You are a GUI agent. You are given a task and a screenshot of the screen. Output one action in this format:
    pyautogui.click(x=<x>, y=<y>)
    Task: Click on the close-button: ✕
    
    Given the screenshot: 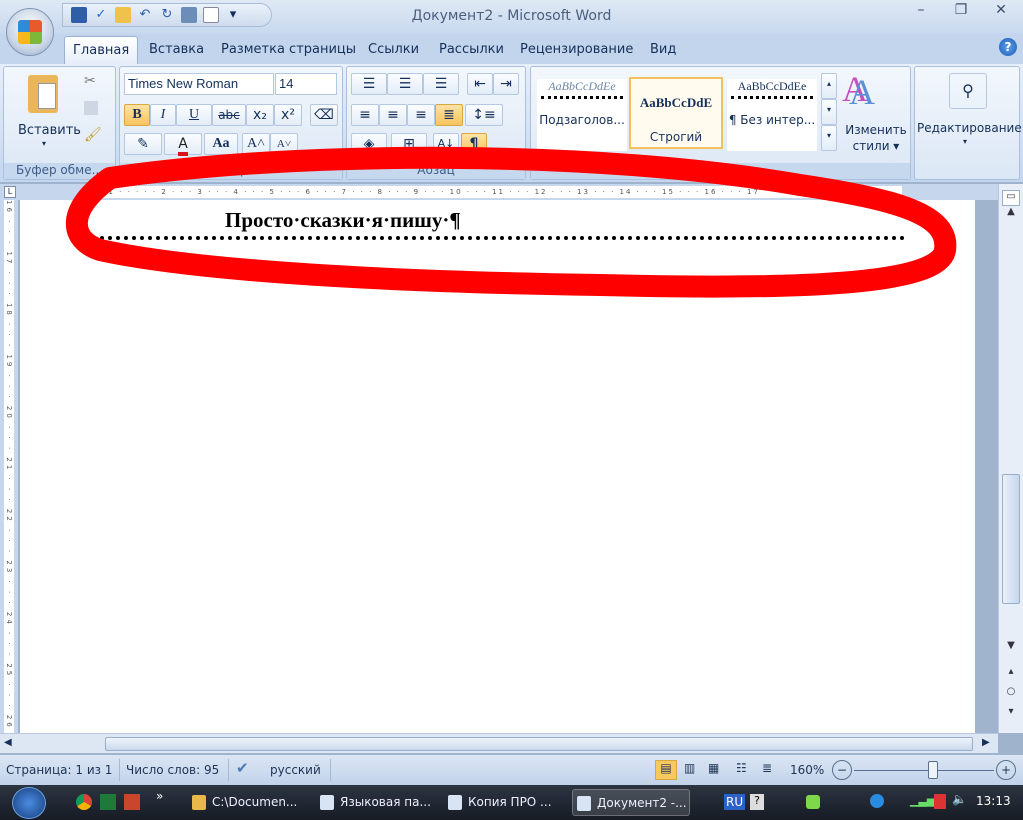 What is the action you would take?
    pyautogui.click(x=1001, y=11)
    